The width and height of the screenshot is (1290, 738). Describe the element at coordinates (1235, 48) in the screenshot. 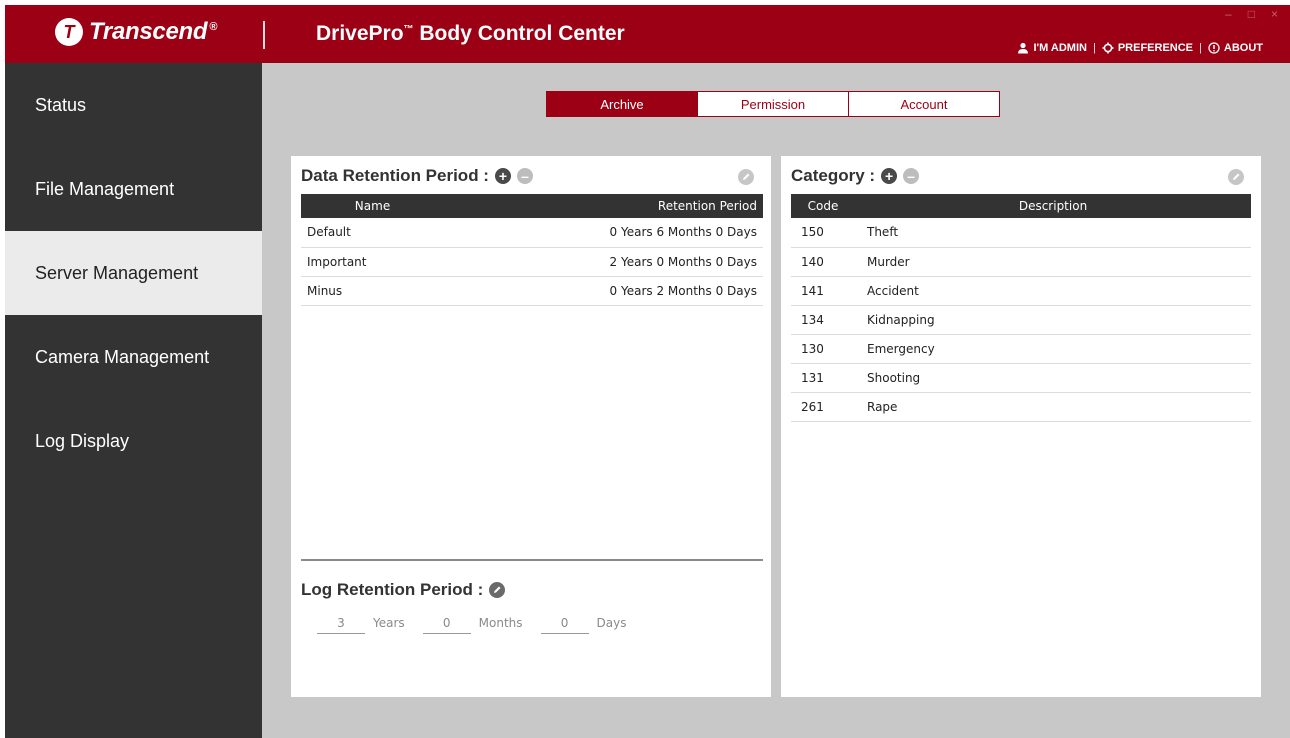

I see `about-link: ABOUT` at that location.